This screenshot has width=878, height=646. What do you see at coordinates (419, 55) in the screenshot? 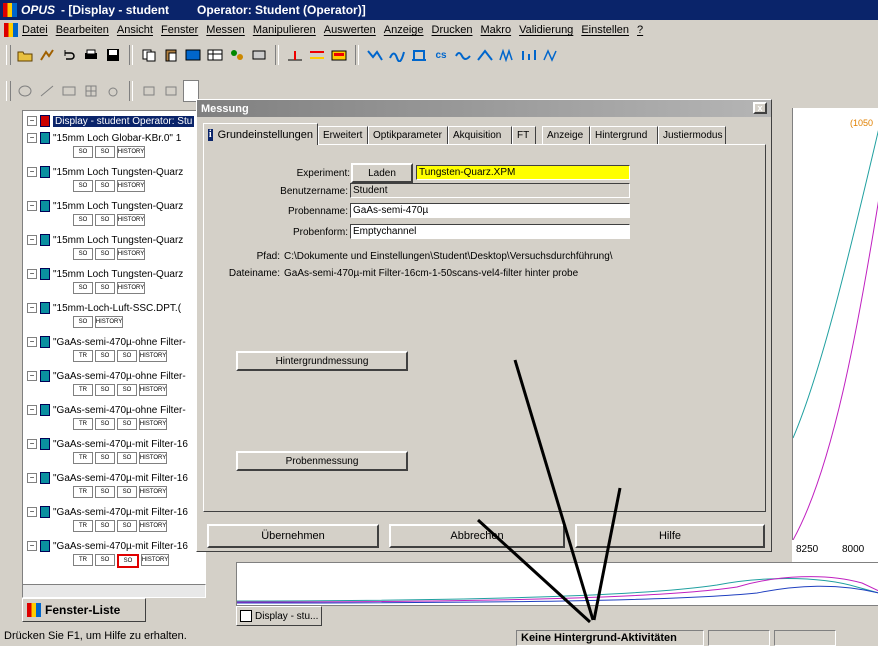
I see `normalize-icon` at bounding box center [419, 55].